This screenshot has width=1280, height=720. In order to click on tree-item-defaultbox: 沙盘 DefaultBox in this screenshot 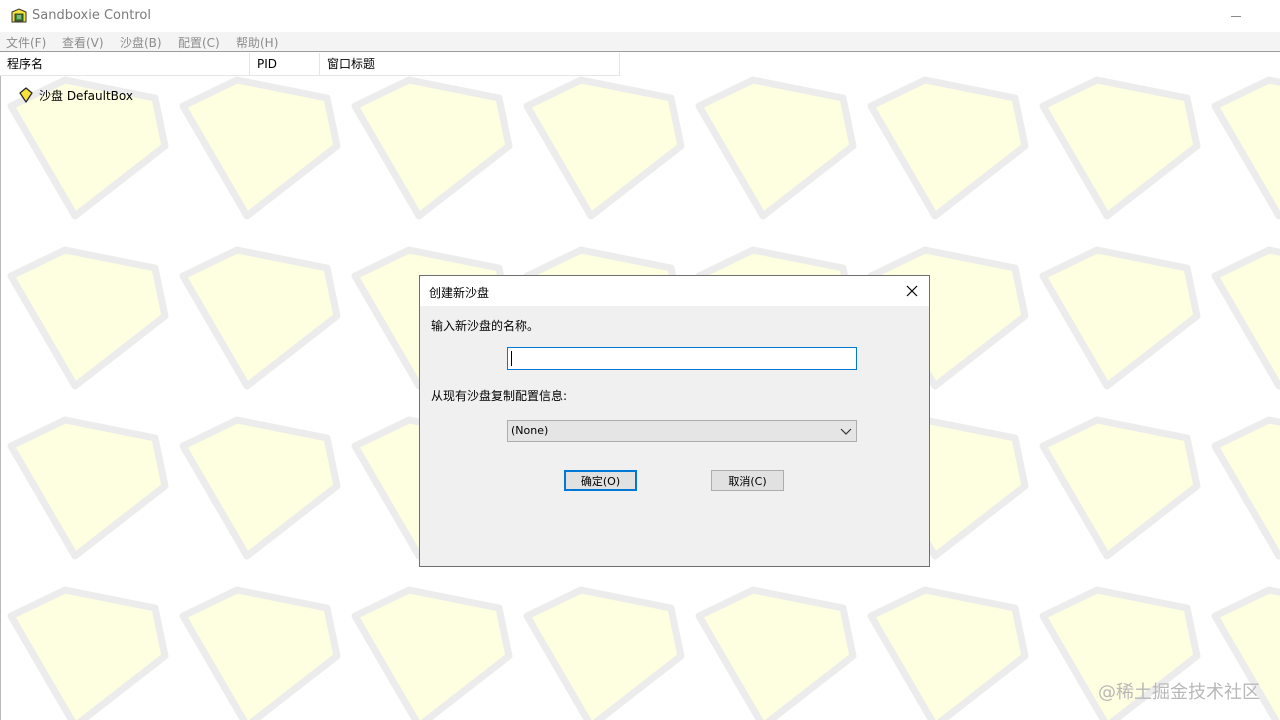, I will do `click(75, 95)`.